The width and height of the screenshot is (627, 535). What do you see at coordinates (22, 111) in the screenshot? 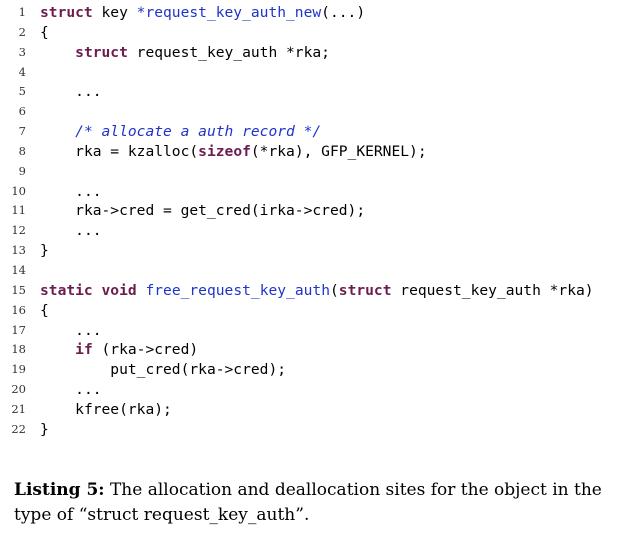
I see `line-number: 6` at bounding box center [22, 111].